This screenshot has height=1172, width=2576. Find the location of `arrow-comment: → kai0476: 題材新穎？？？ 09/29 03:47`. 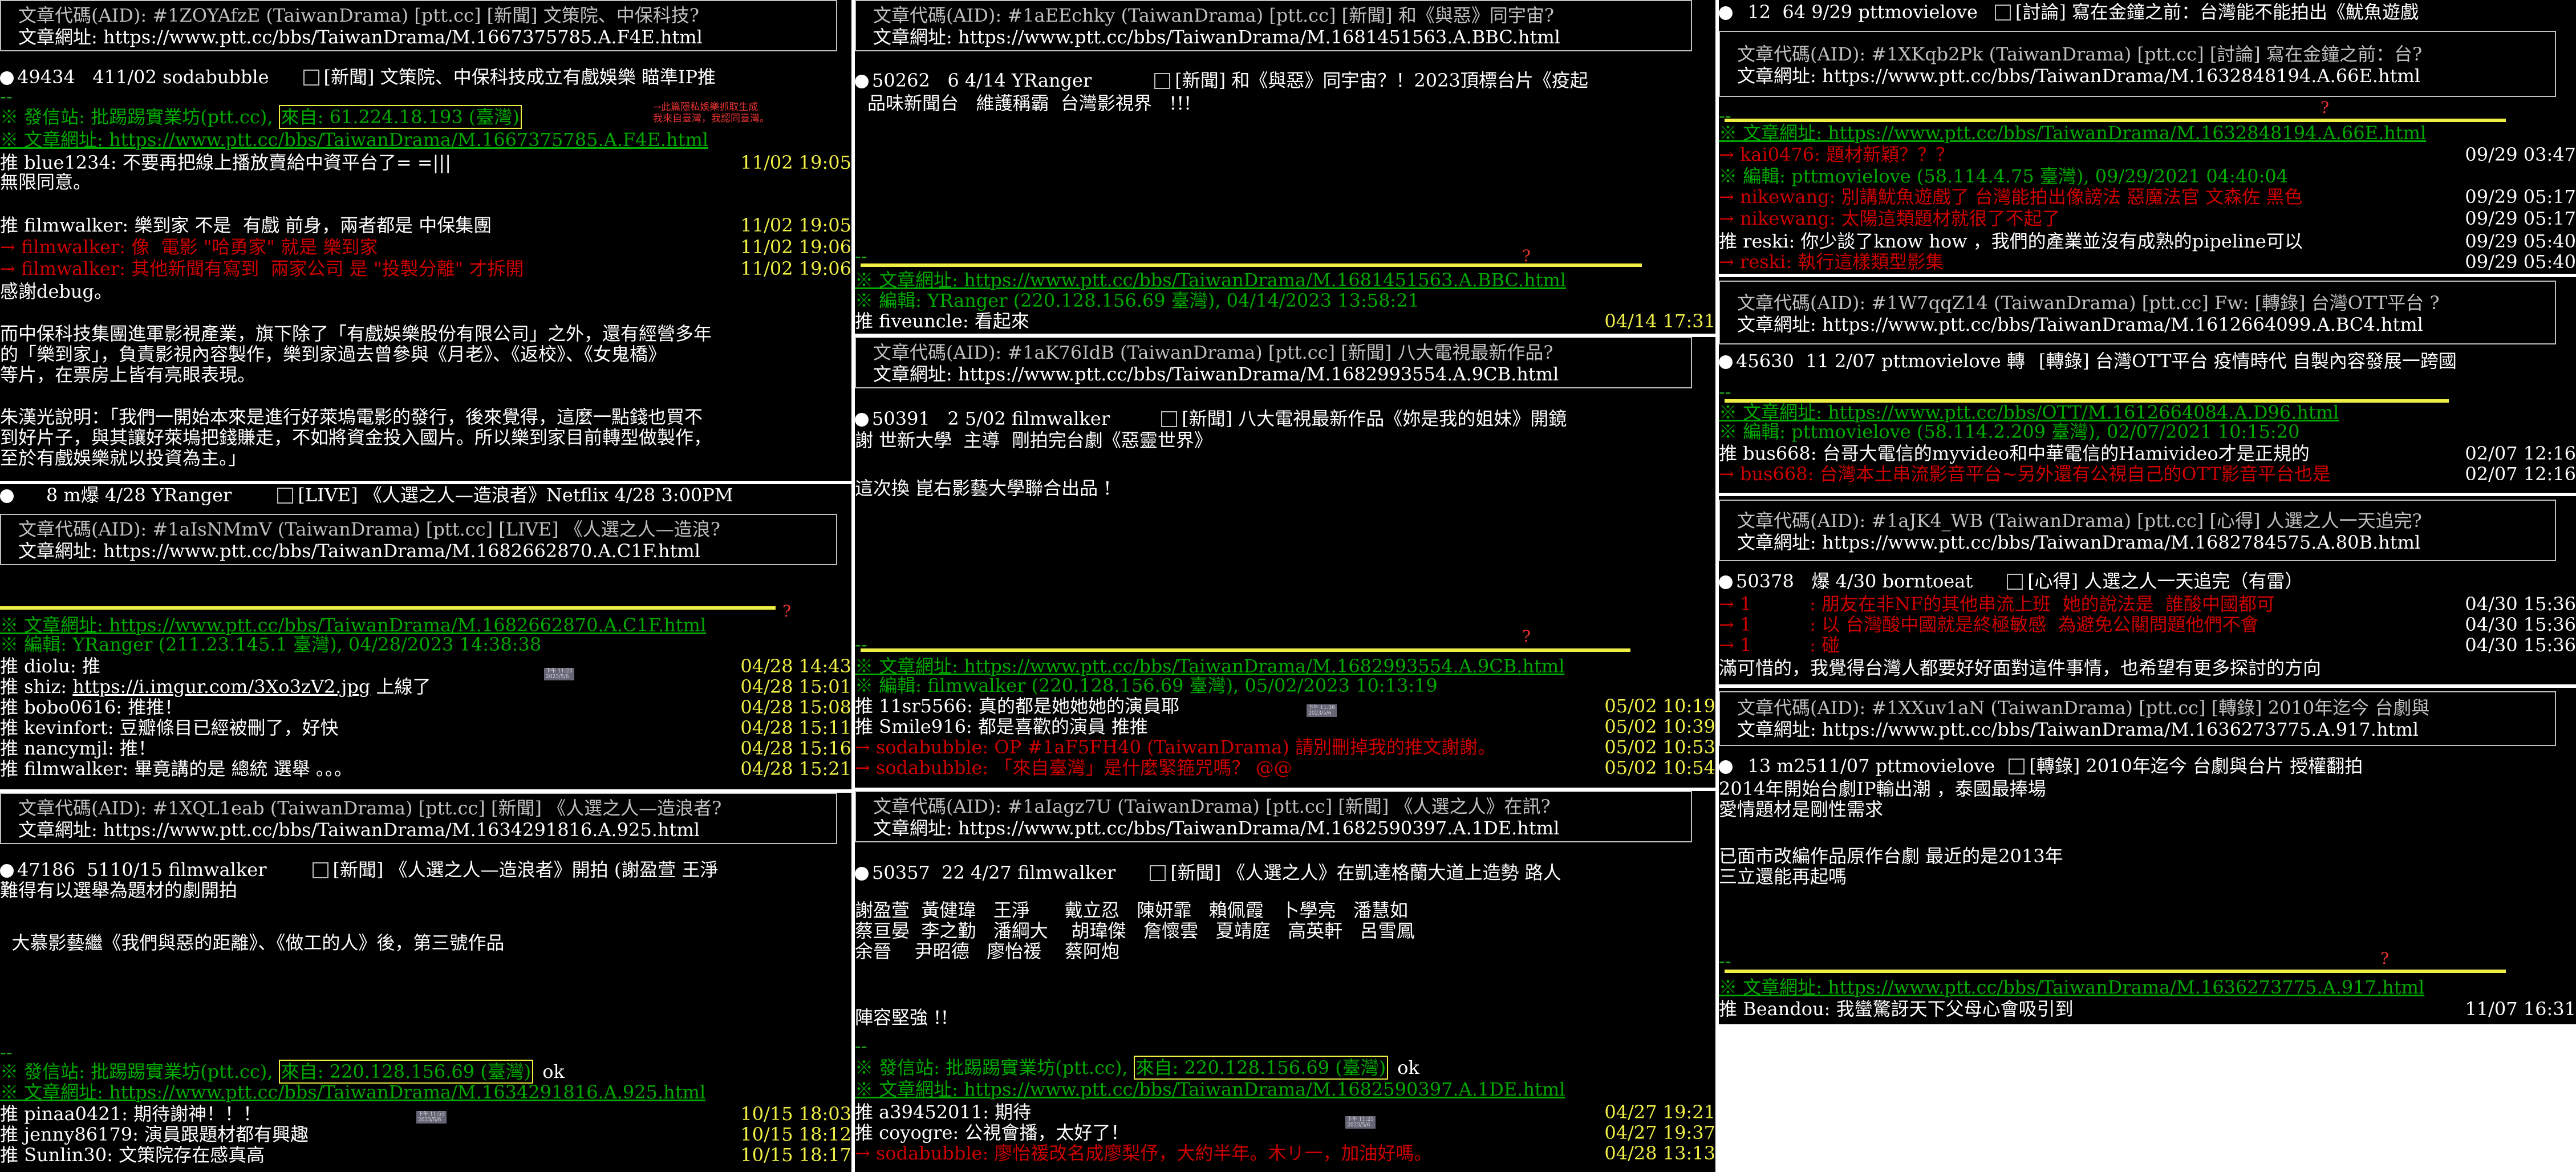

arrow-comment: → kai0476: 題材新穎？？？ 09/29 03:47 is located at coordinates (2147, 154).